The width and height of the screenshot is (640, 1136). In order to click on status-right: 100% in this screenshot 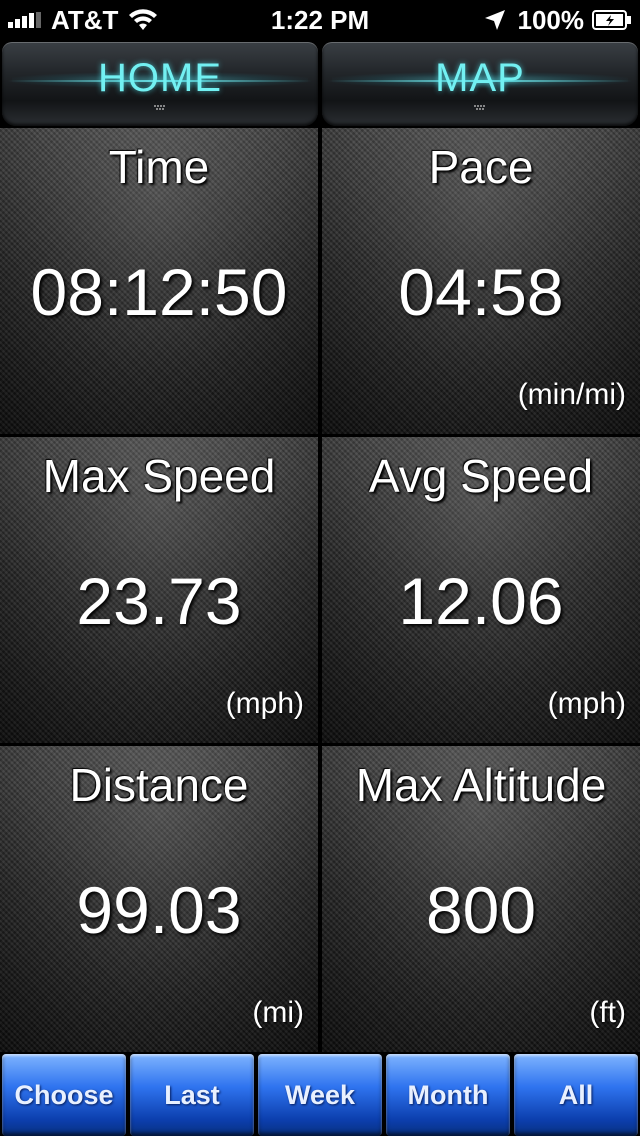, I will do `click(558, 20)`.